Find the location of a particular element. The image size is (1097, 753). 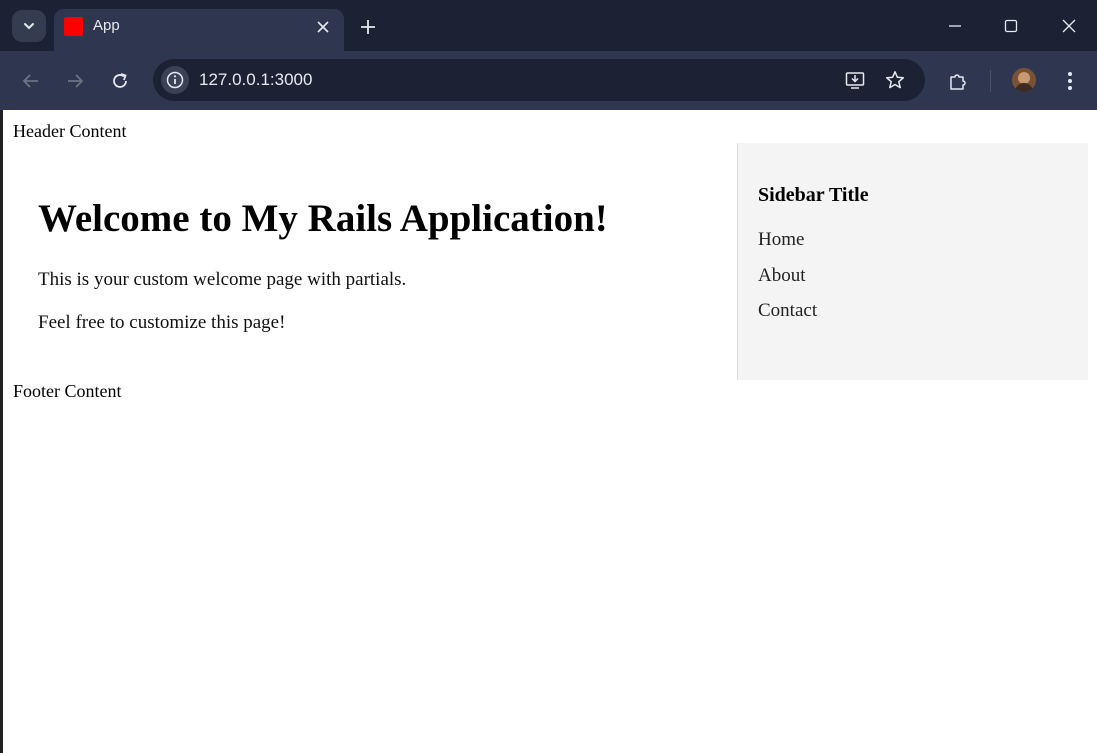

minimize-button is located at coordinates (955, 26).